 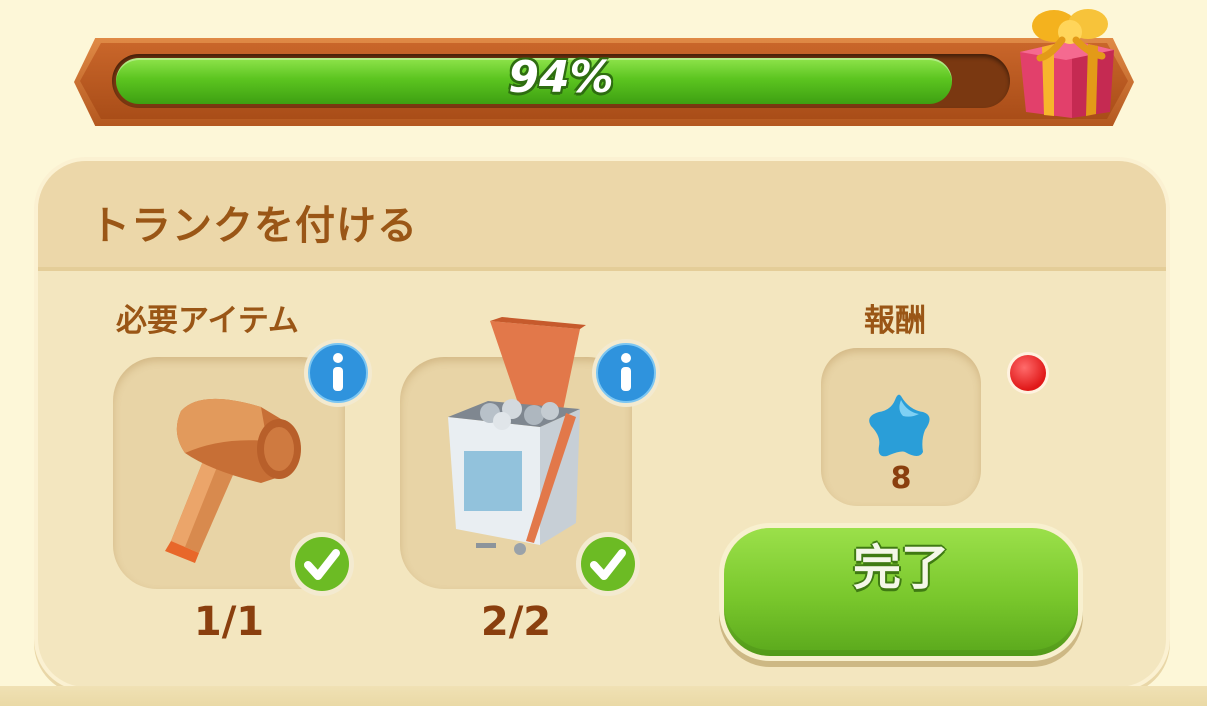 I want to click on bottom-edge, so click(x=603, y=696).